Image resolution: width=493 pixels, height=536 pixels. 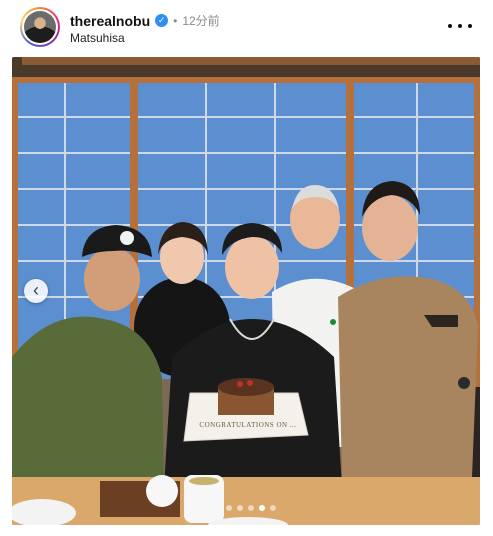 I want to click on carousel-dots, so click(x=251, y=508).